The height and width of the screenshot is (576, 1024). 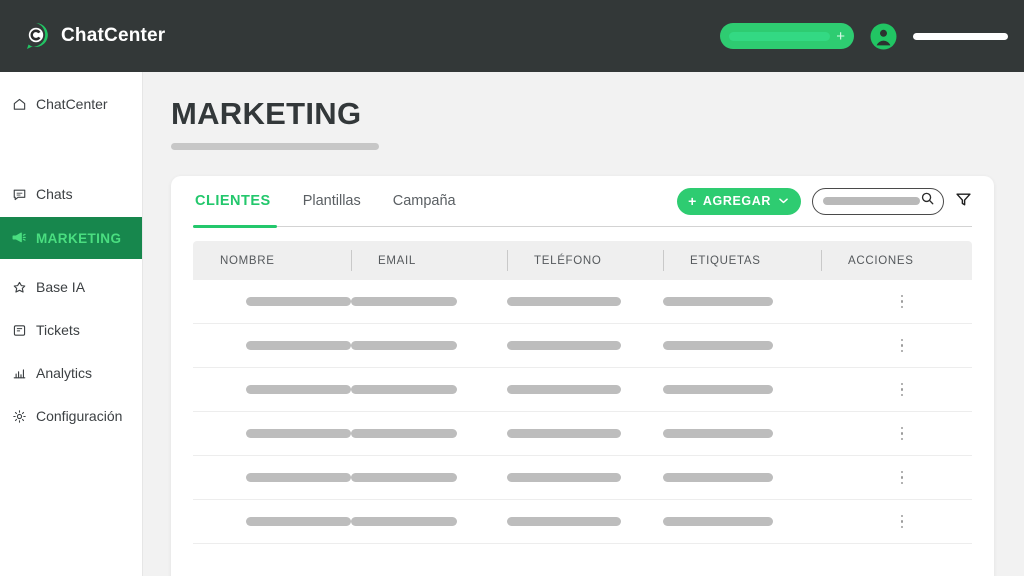 I want to click on chart-icon, so click(x=19, y=373).